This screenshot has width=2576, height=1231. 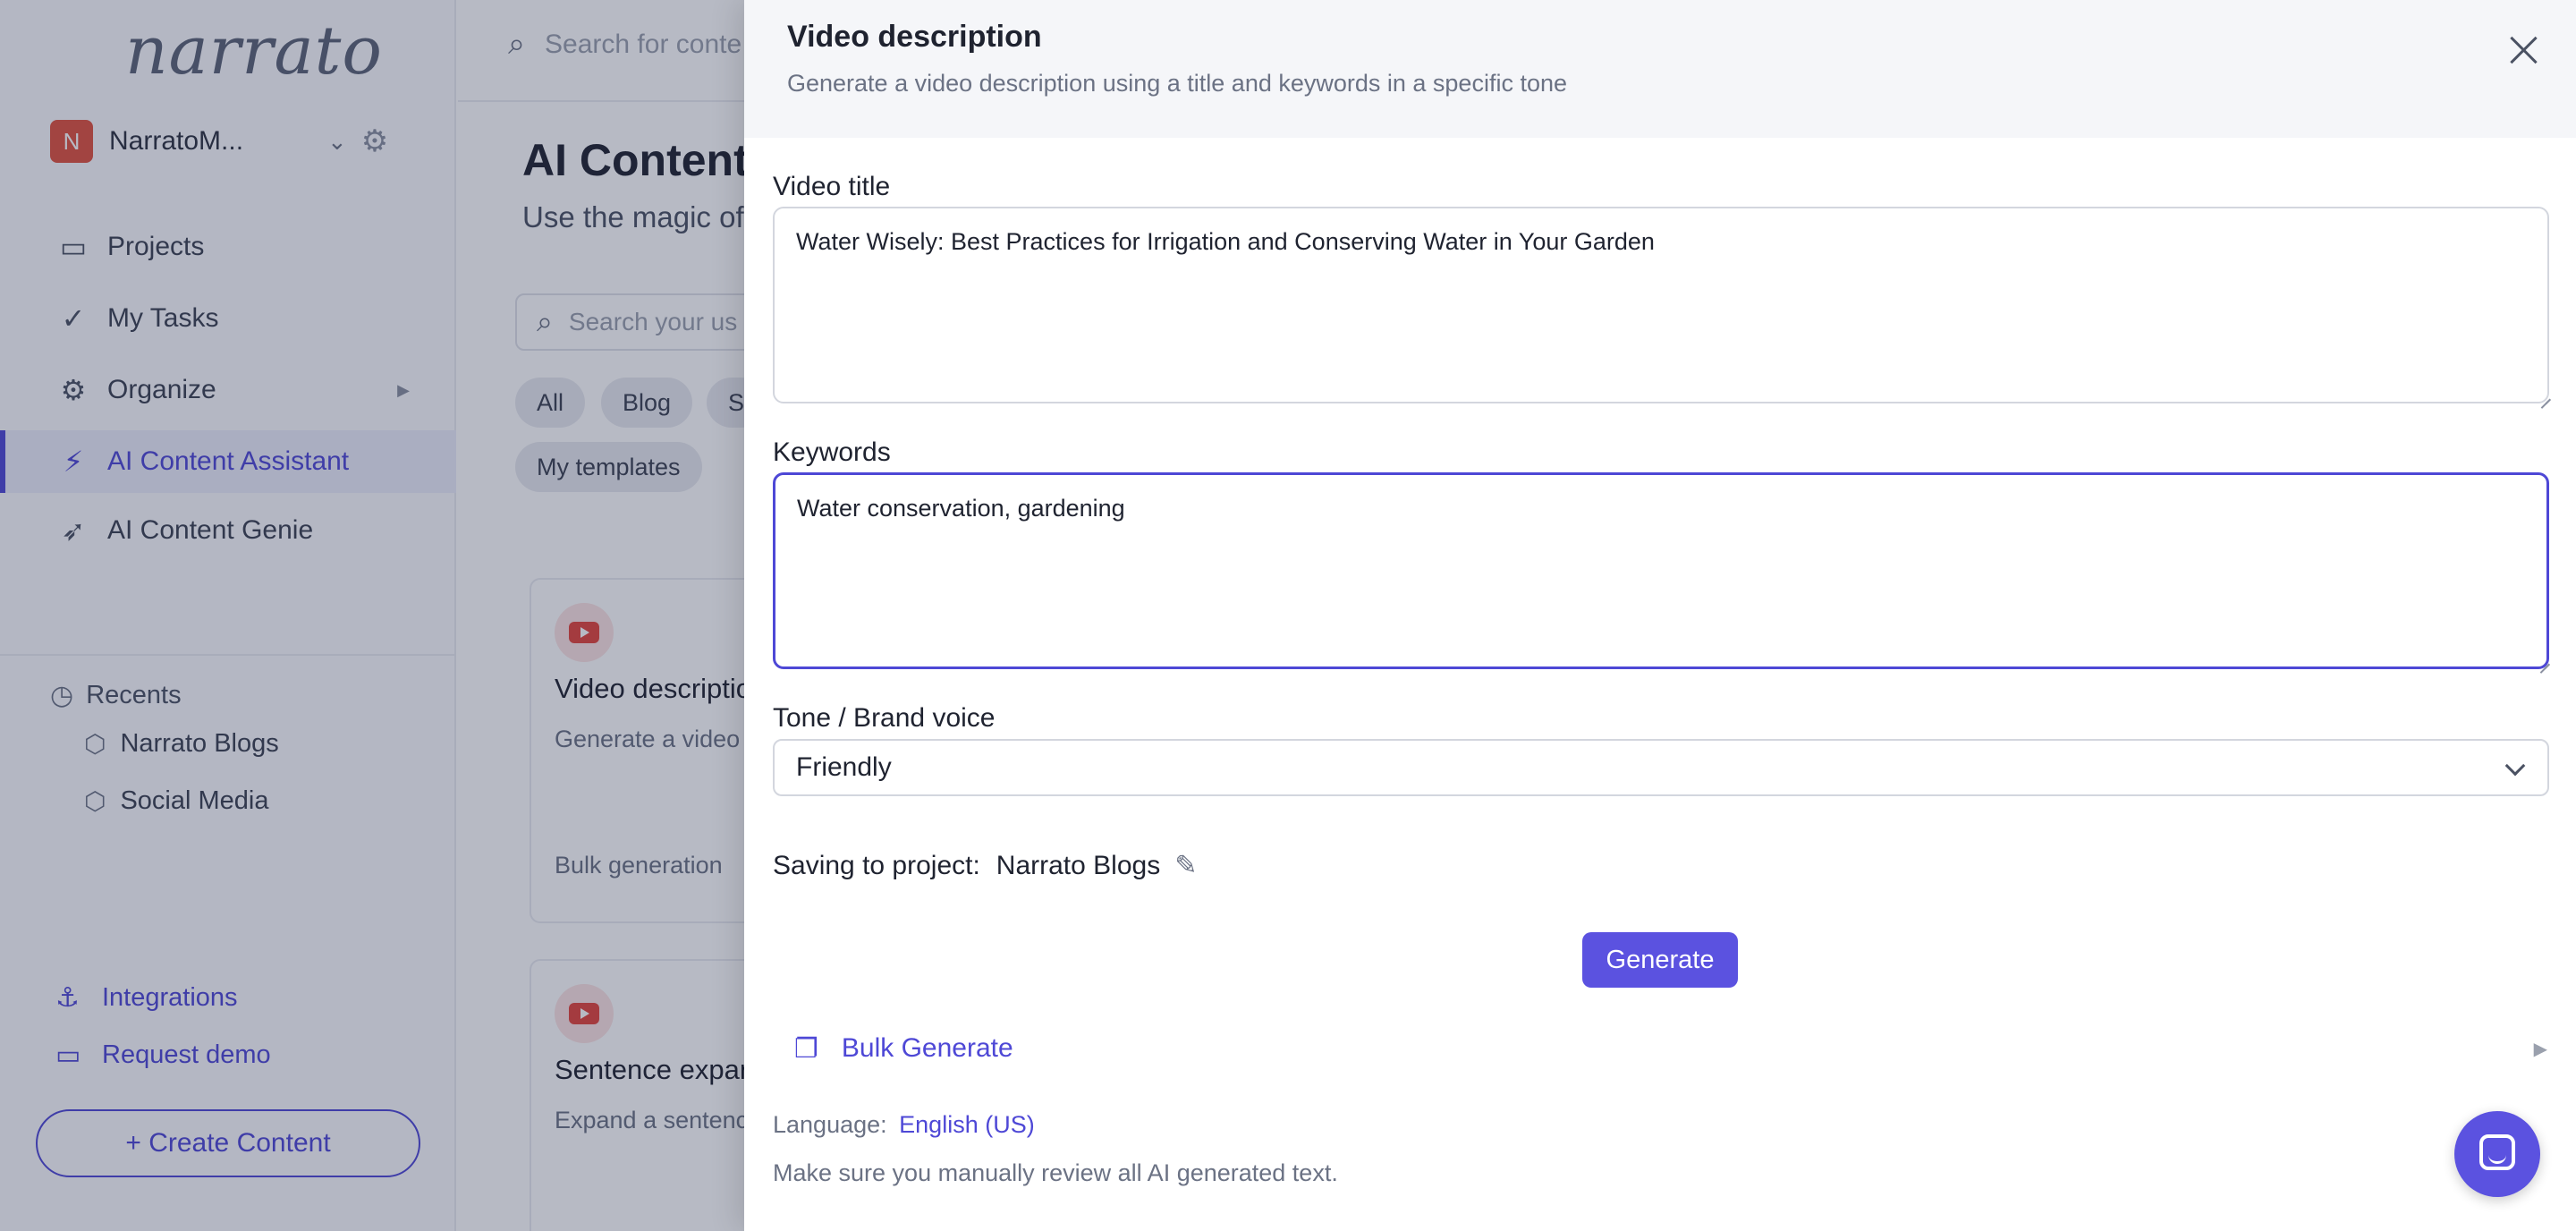 I want to click on bulk-generate-toggle: ❐ Bulk Generate ▶, so click(x=1670, y=1048).